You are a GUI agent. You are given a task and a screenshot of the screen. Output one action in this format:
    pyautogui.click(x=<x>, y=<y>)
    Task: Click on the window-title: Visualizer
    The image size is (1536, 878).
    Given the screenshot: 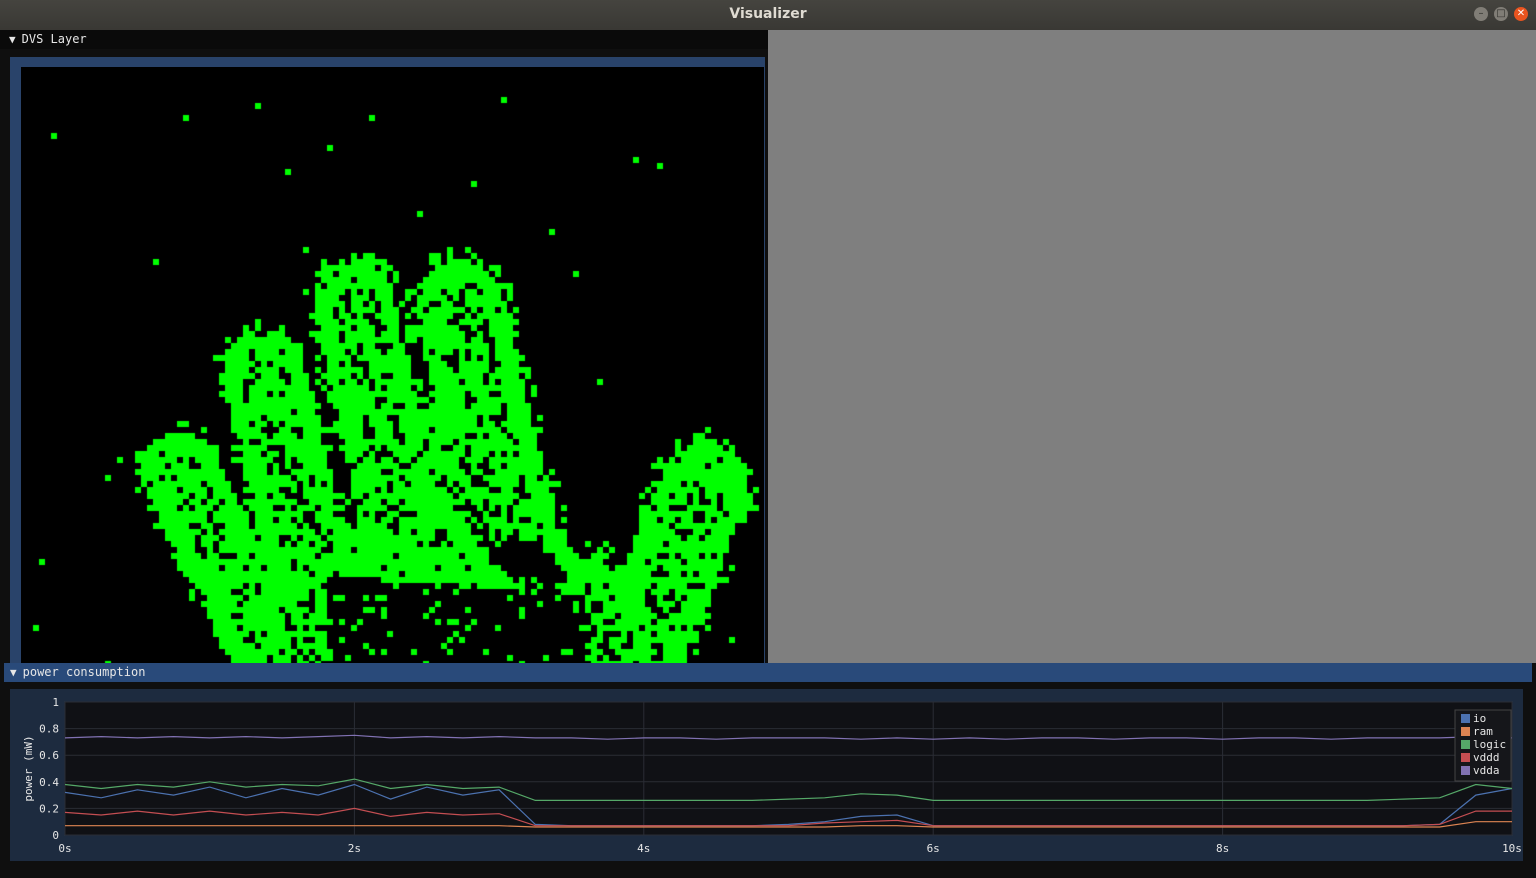 What is the action you would take?
    pyautogui.click(x=768, y=14)
    